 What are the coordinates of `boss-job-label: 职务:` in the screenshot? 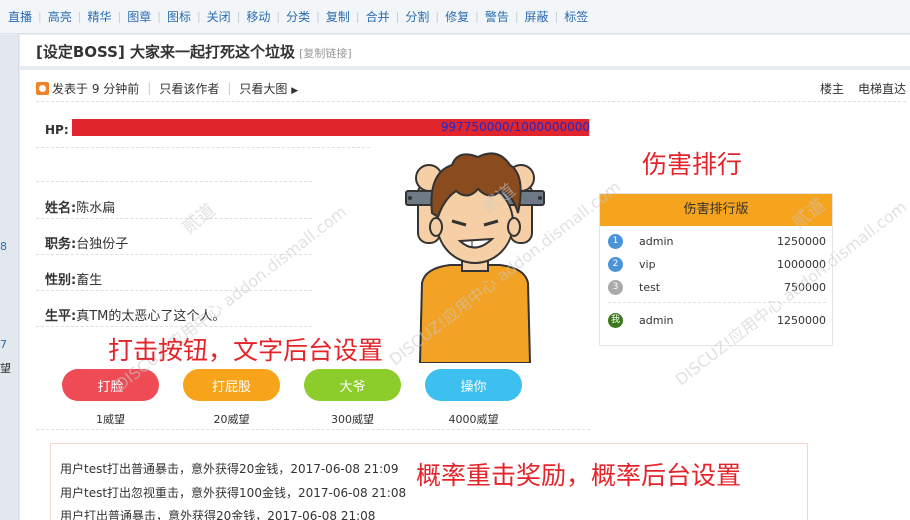 It's located at (61, 244).